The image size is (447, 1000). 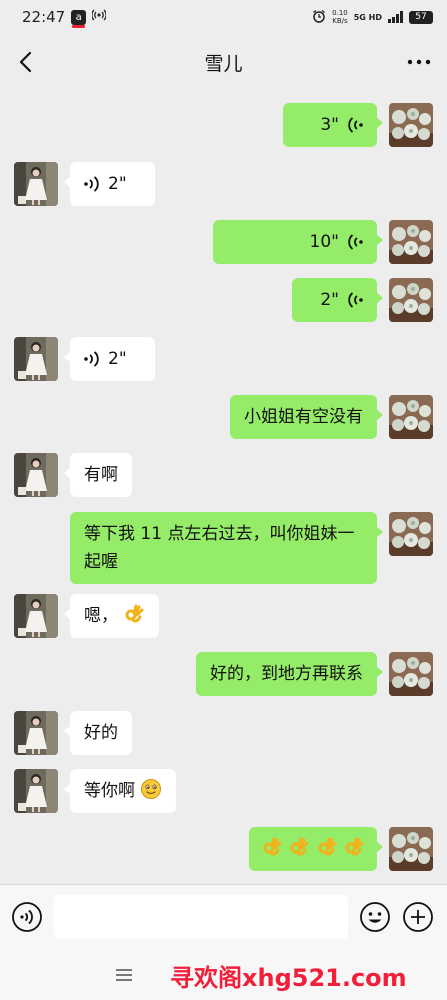 I want to click on status-bar: 22:47 a 0.10 KB/s 5G HD 57, so click(x=223, y=17).